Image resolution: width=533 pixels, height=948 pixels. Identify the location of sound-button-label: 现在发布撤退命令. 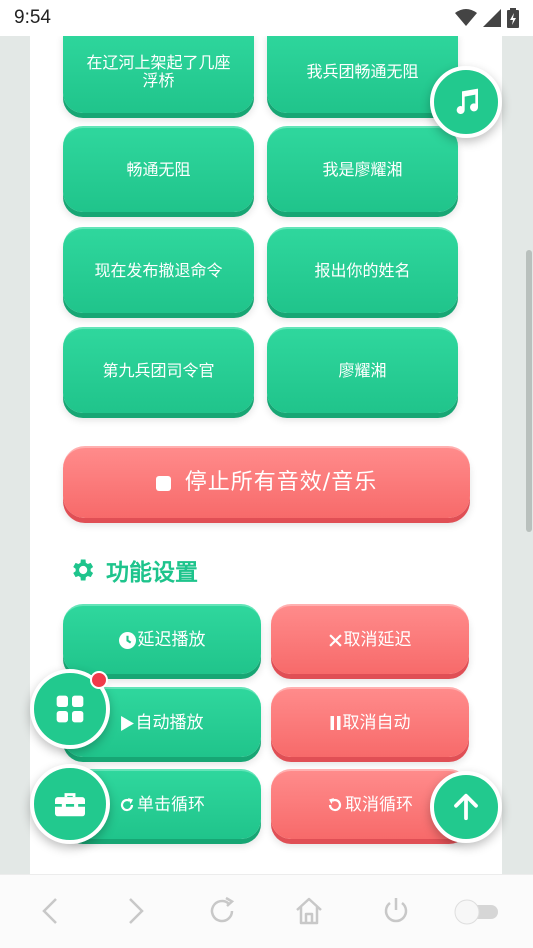
(158, 270).